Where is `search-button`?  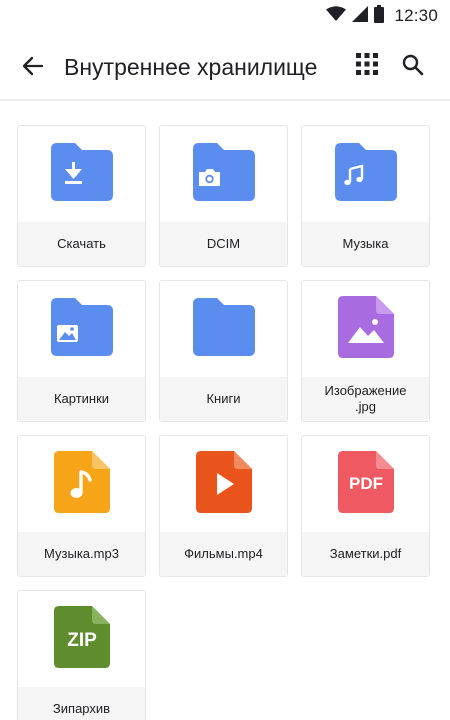
search-button is located at coordinates (413, 67).